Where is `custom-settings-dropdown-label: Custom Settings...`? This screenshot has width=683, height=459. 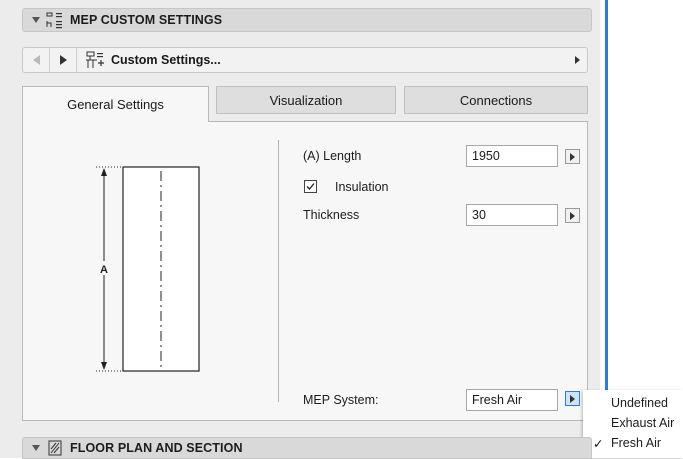
custom-settings-dropdown-label: Custom Settings... is located at coordinates (166, 60).